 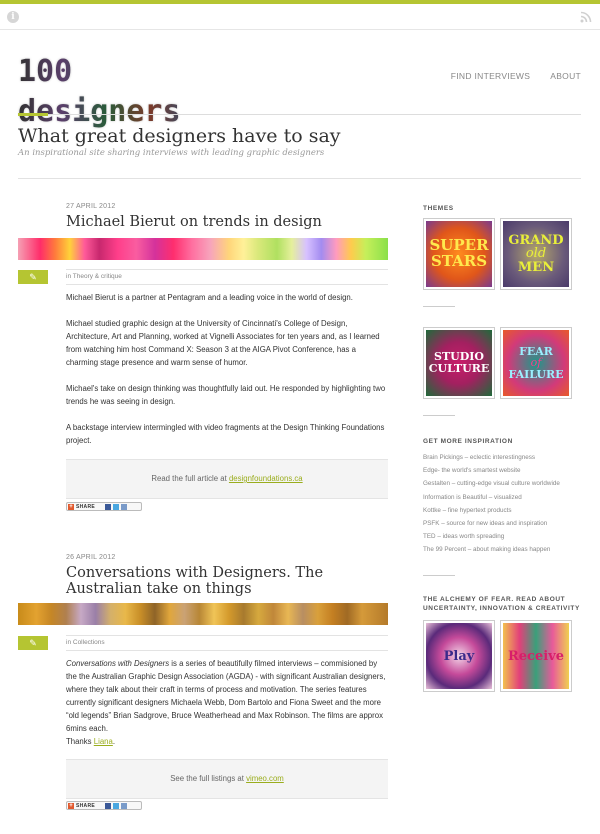 What do you see at coordinates (468, 441) in the screenshot?
I see `inspiration-heading: GET MORE INSPIRATION` at bounding box center [468, 441].